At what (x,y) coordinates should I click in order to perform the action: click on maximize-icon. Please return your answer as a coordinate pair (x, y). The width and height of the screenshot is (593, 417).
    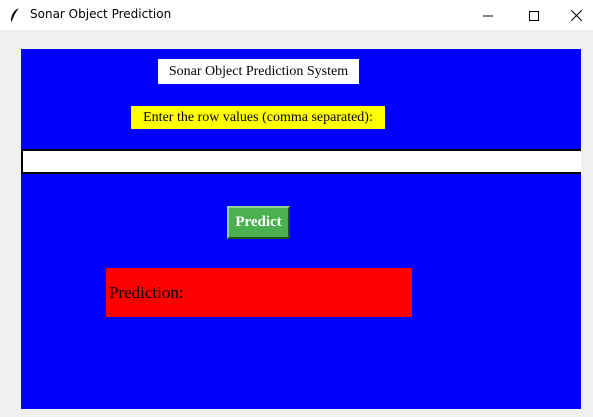
    Looking at the image, I should click on (534, 15).